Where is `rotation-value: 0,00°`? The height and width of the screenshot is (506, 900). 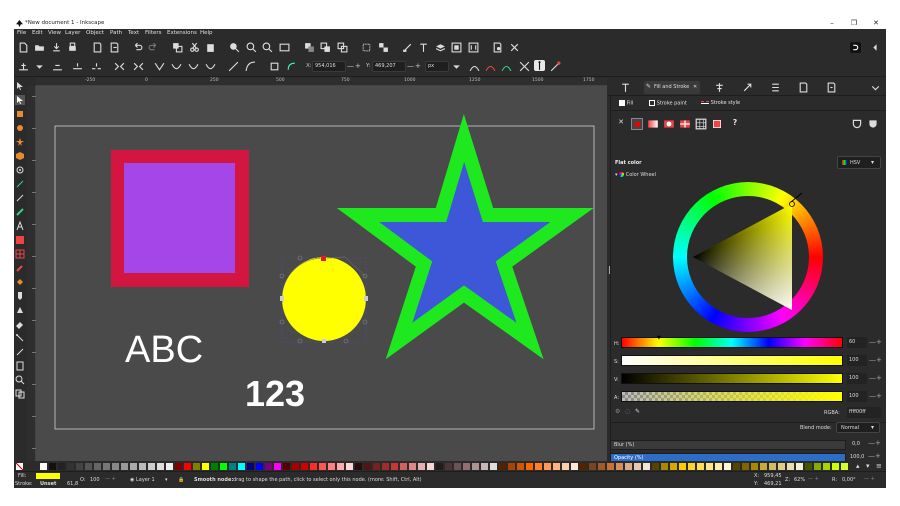 rotation-value: 0,00° is located at coordinates (849, 480).